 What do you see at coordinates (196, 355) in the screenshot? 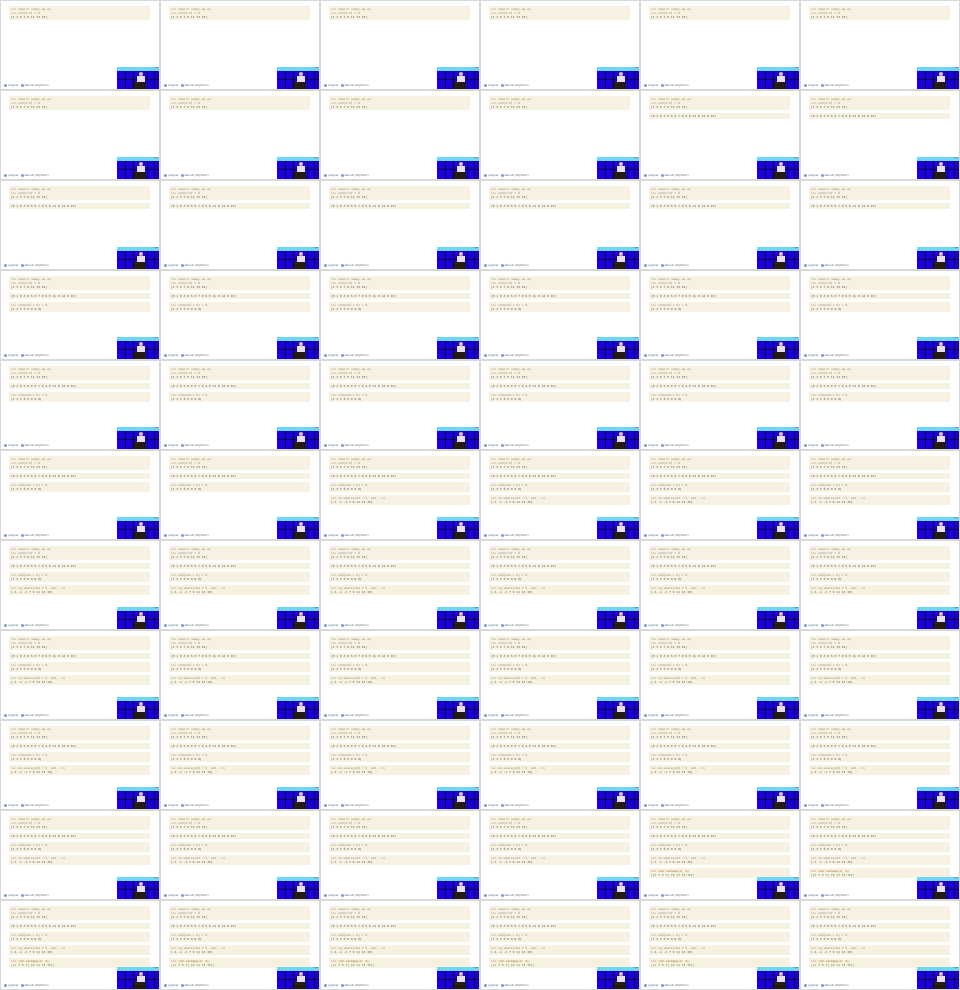
I see `footer-right-label: Kernel (IPython)` at bounding box center [196, 355].